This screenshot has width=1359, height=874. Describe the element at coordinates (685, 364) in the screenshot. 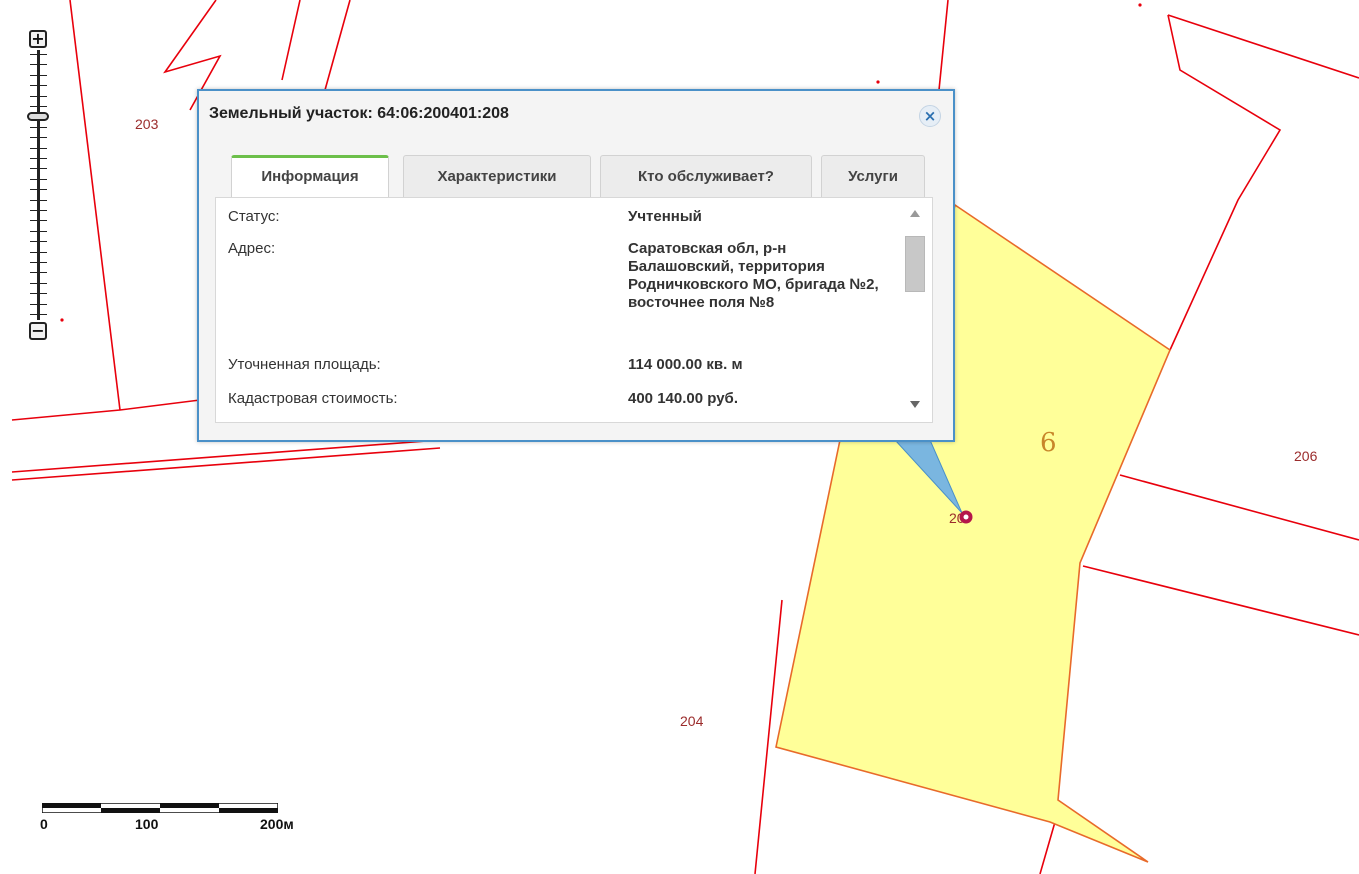

I see `info-value: 114 000.00 кв. м` at that location.